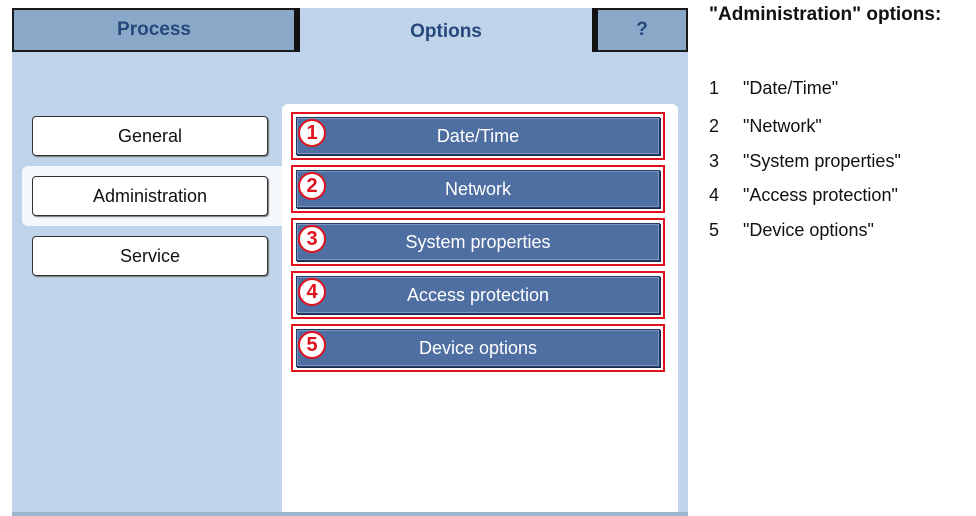  Describe the element at coordinates (791, 88) in the screenshot. I see `legend-item-label: "Date/Time"` at that location.